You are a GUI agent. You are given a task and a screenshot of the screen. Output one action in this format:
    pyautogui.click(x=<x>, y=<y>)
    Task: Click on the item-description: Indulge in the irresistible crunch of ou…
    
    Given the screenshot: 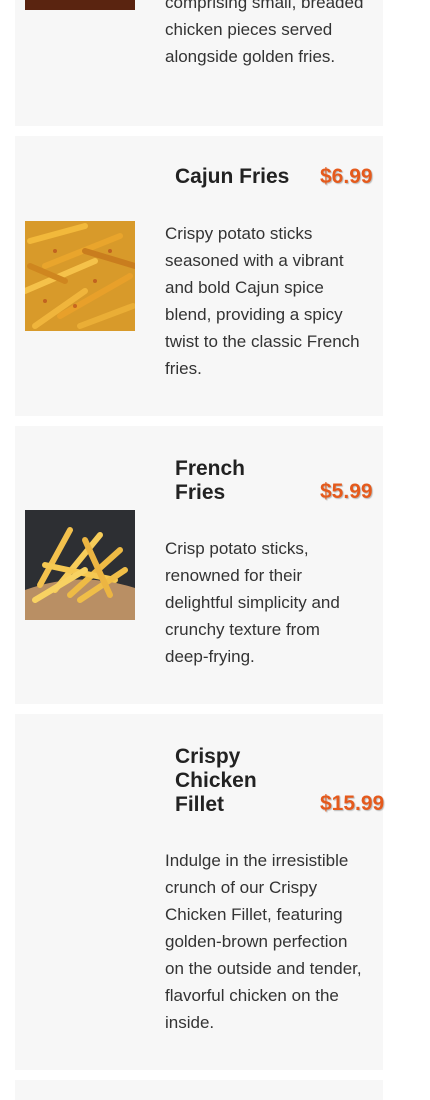 What is the action you would take?
    pyautogui.click(x=263, y=941)
    